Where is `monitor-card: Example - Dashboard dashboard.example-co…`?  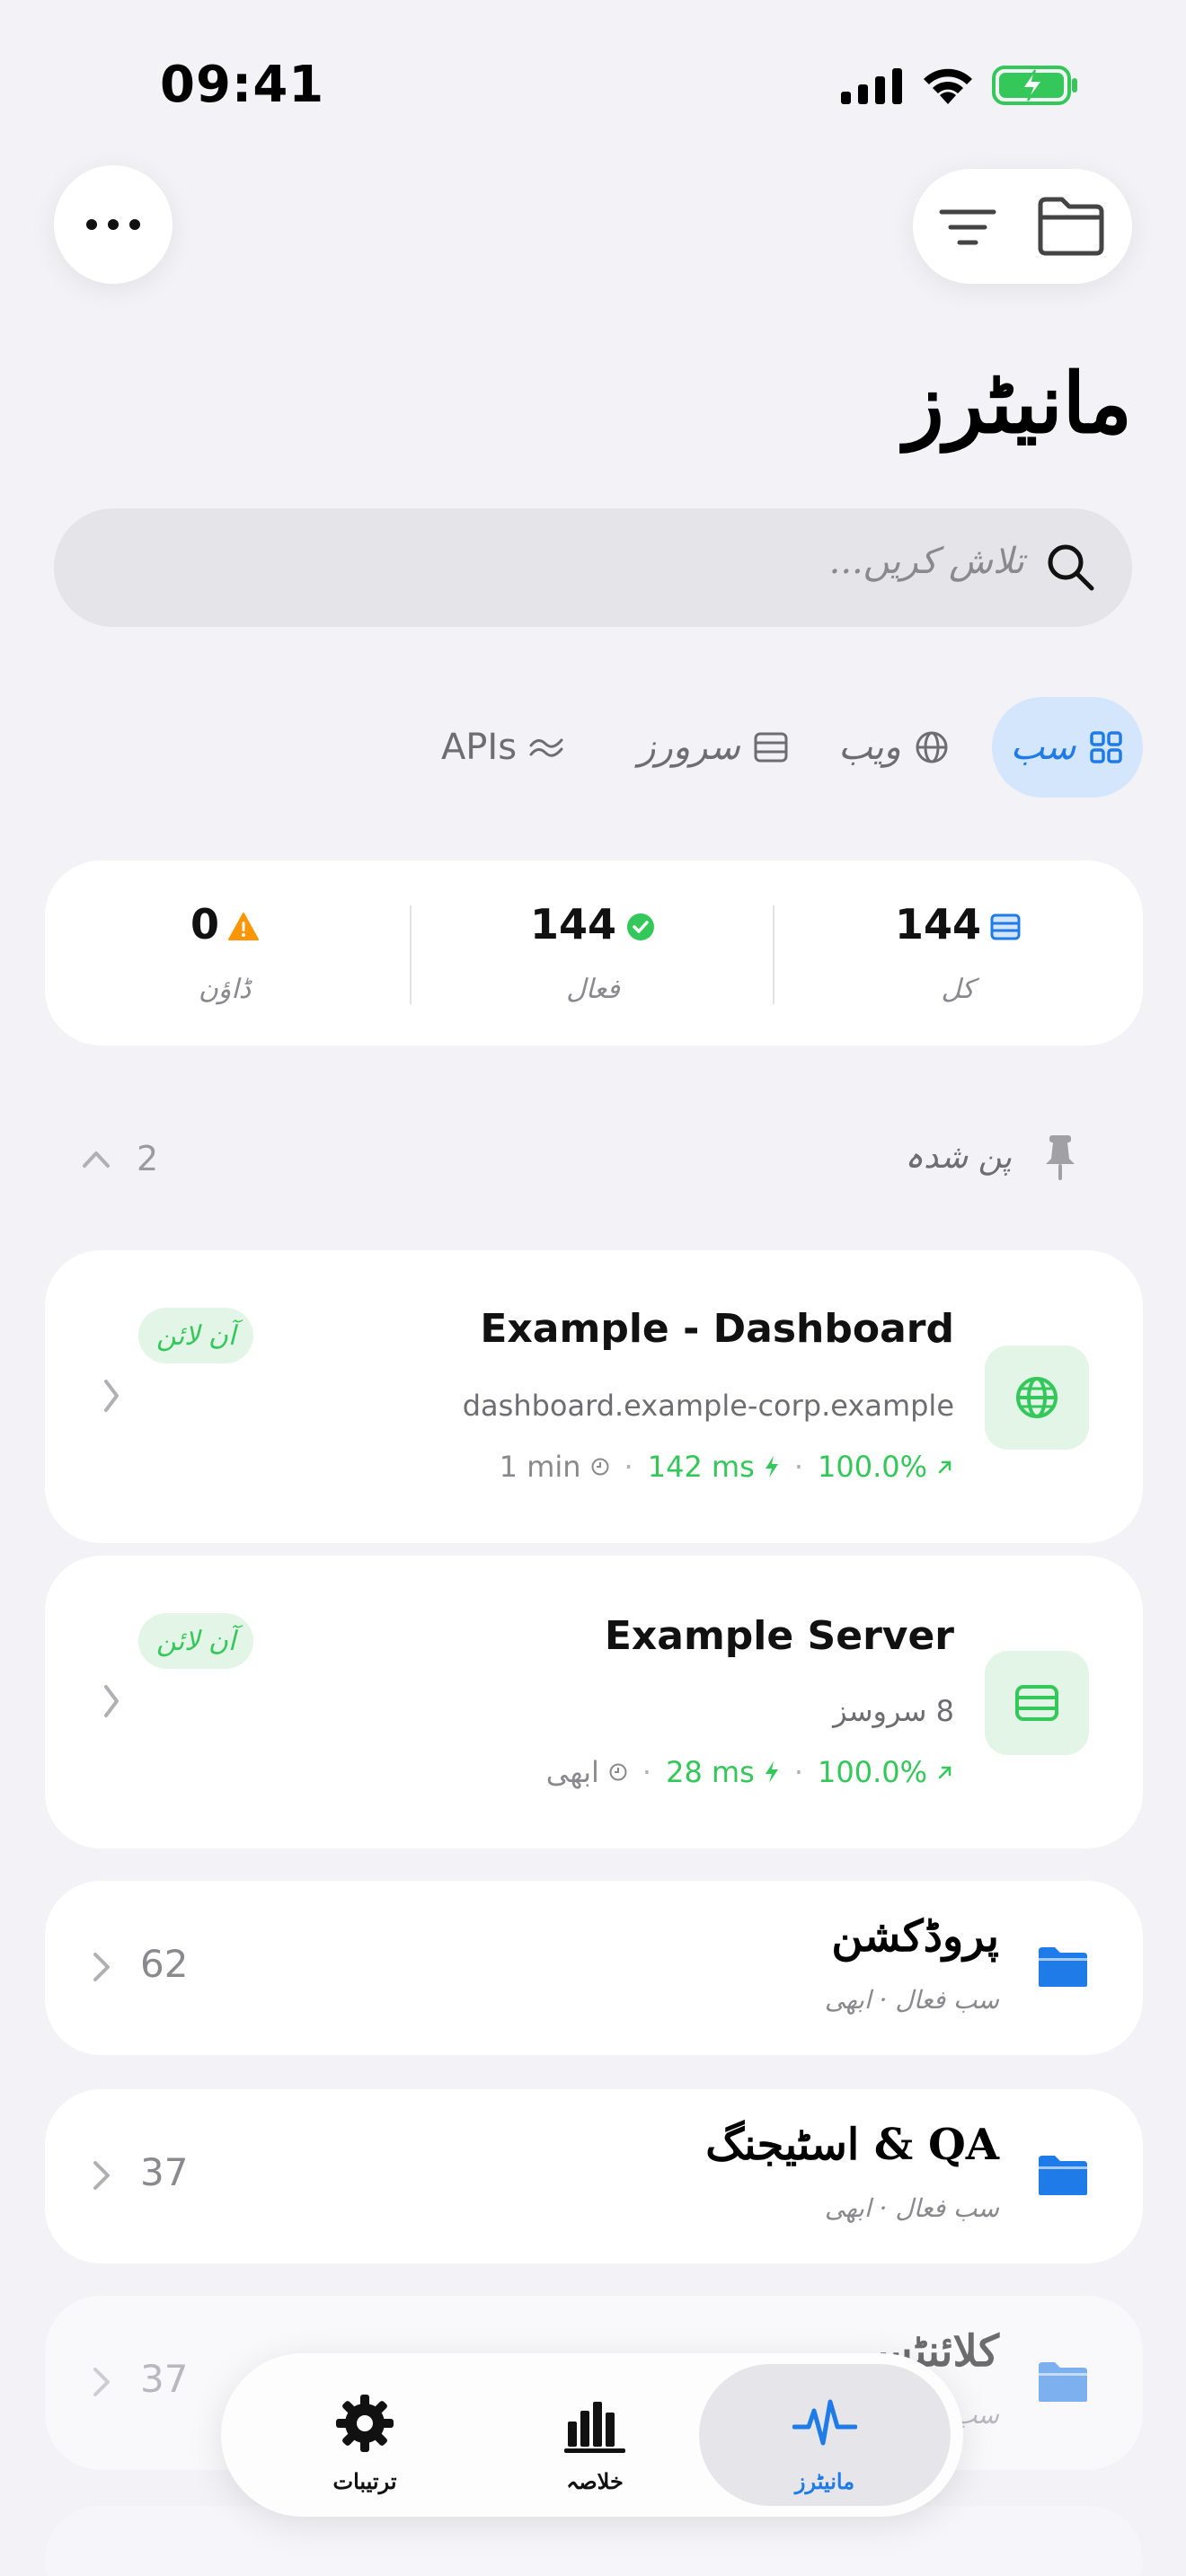 monitor-card: Example - Dashboard dashboard.example-co… is located at coordinates (594, 1396).